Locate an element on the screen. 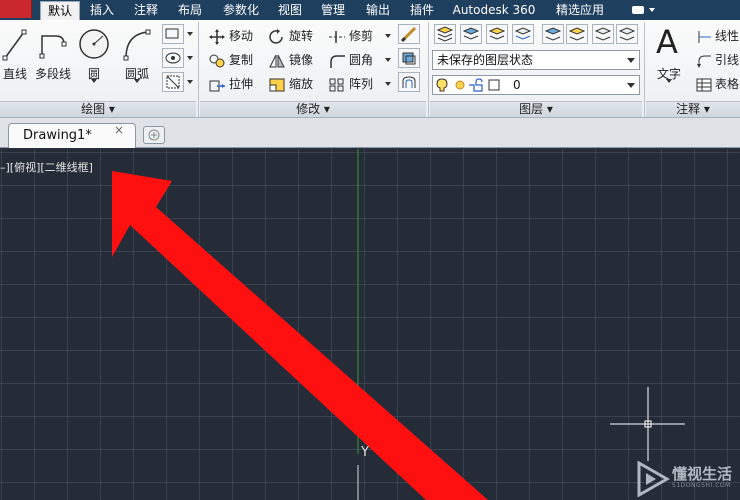 This screenshot has width=740, height=500. layer-previous-icon is located at coordinates (577, 34).